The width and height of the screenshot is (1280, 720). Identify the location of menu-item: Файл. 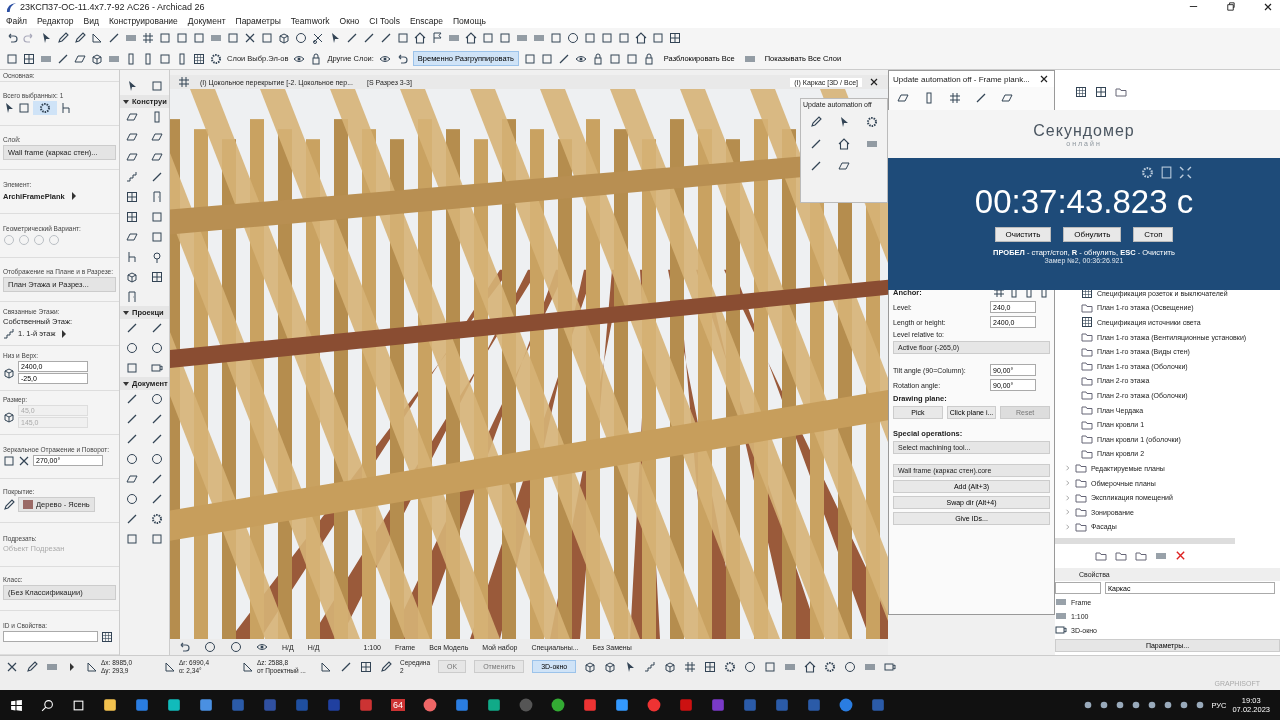
(16, 21).